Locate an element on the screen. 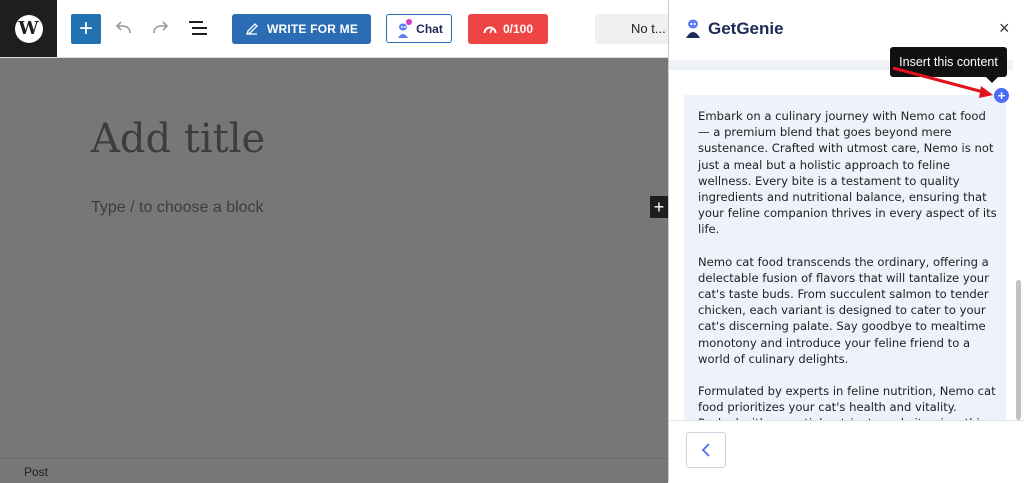  breadcrumb-post: Post is located at coordinates (36, 472).